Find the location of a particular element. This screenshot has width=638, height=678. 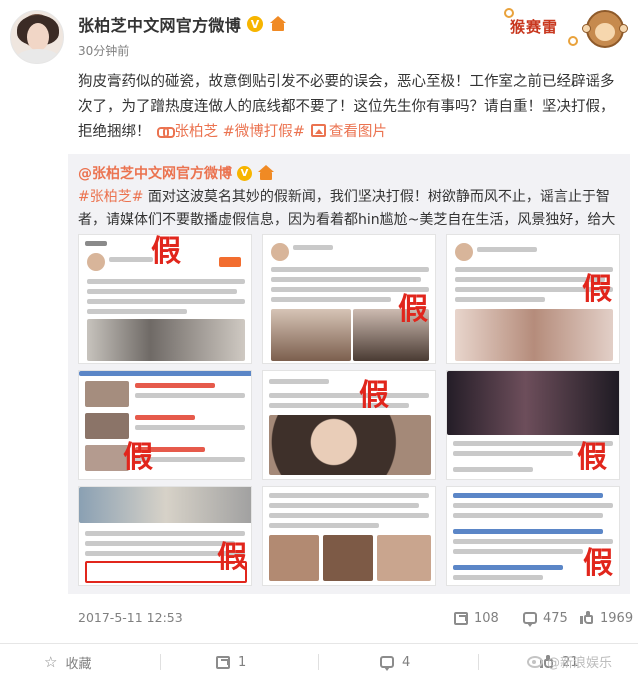

comment-count-action: 4 is located at coordinates (406, 662).